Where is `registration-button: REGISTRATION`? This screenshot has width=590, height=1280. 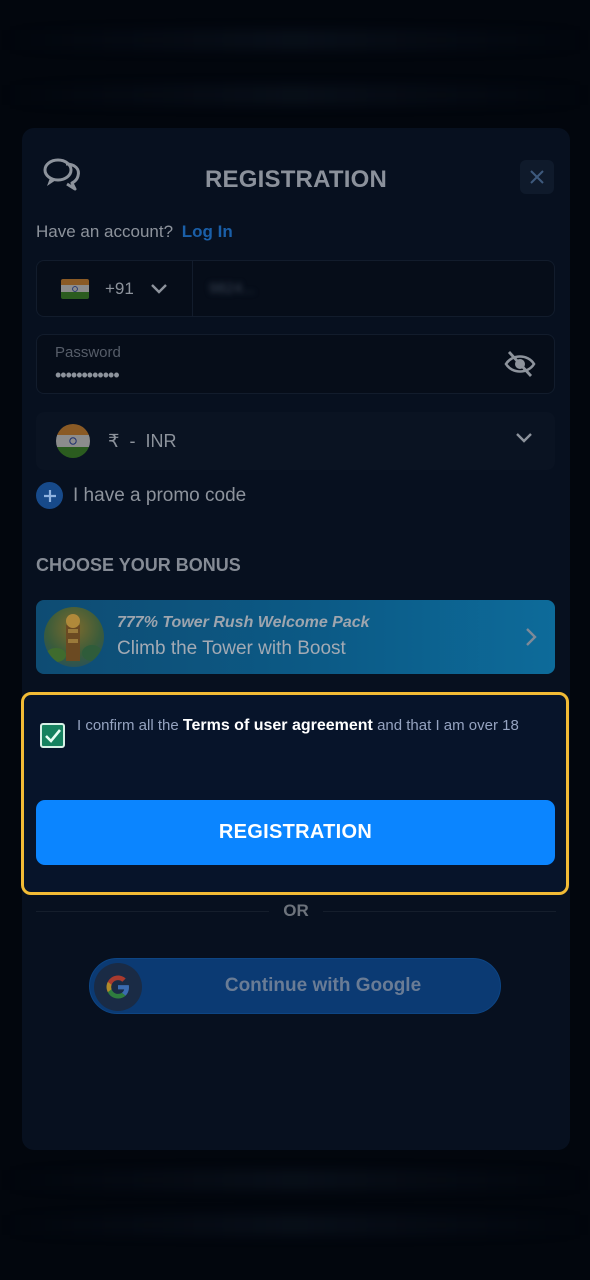 registration-button: REGISTRATION is located at coordinates (295, 832).